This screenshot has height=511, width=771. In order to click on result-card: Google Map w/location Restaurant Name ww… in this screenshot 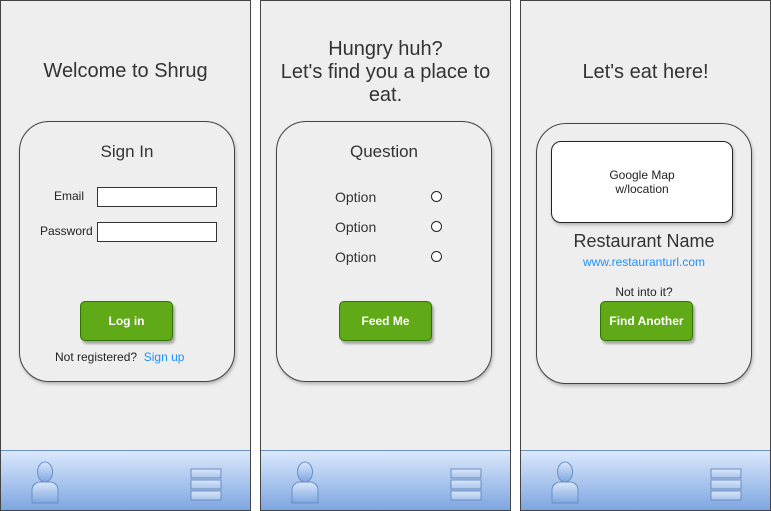, I will do `click(644, 253)`.